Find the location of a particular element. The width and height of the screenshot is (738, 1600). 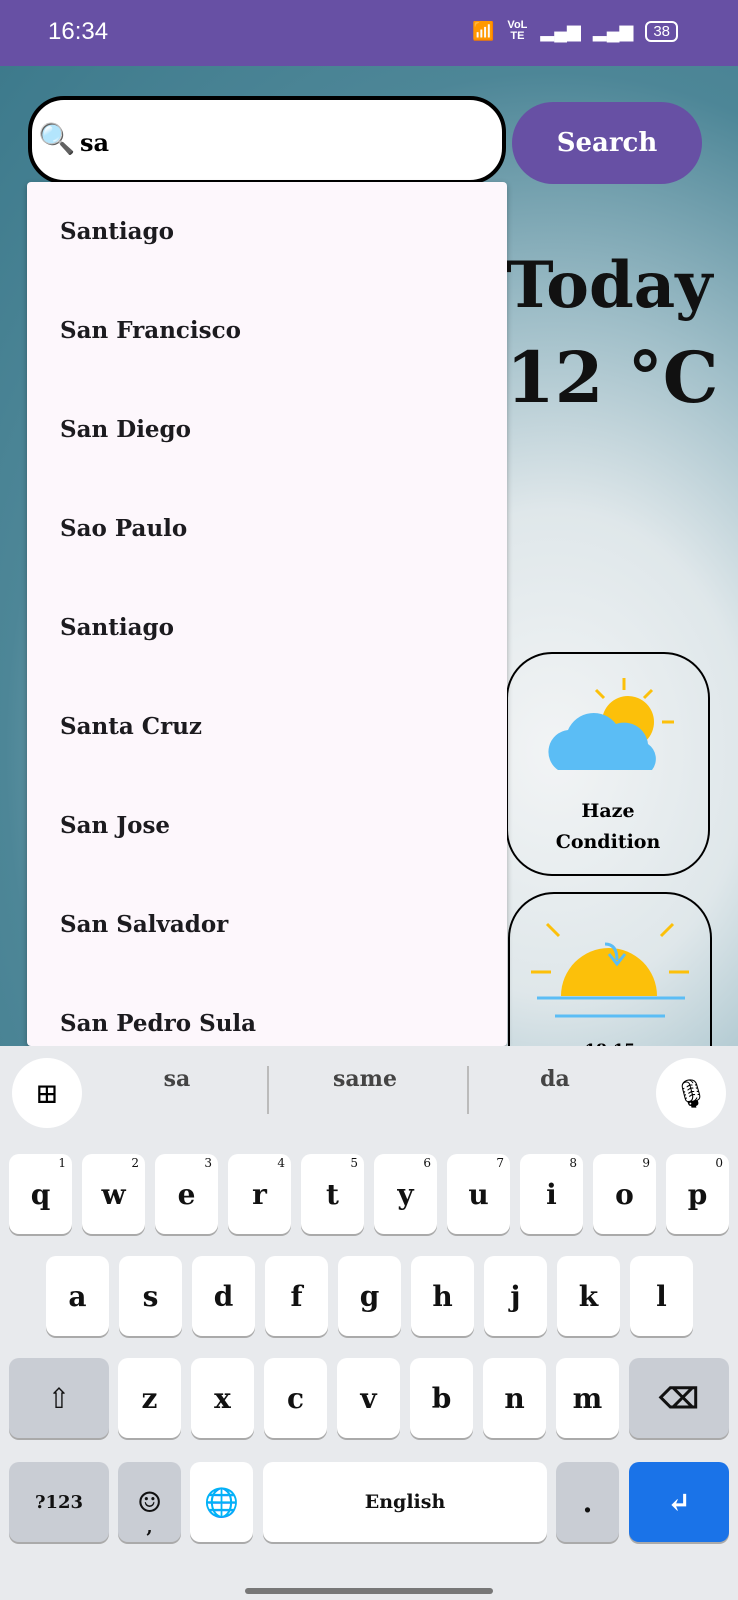

key-e: e3 is located at coordinates (186, 1194).